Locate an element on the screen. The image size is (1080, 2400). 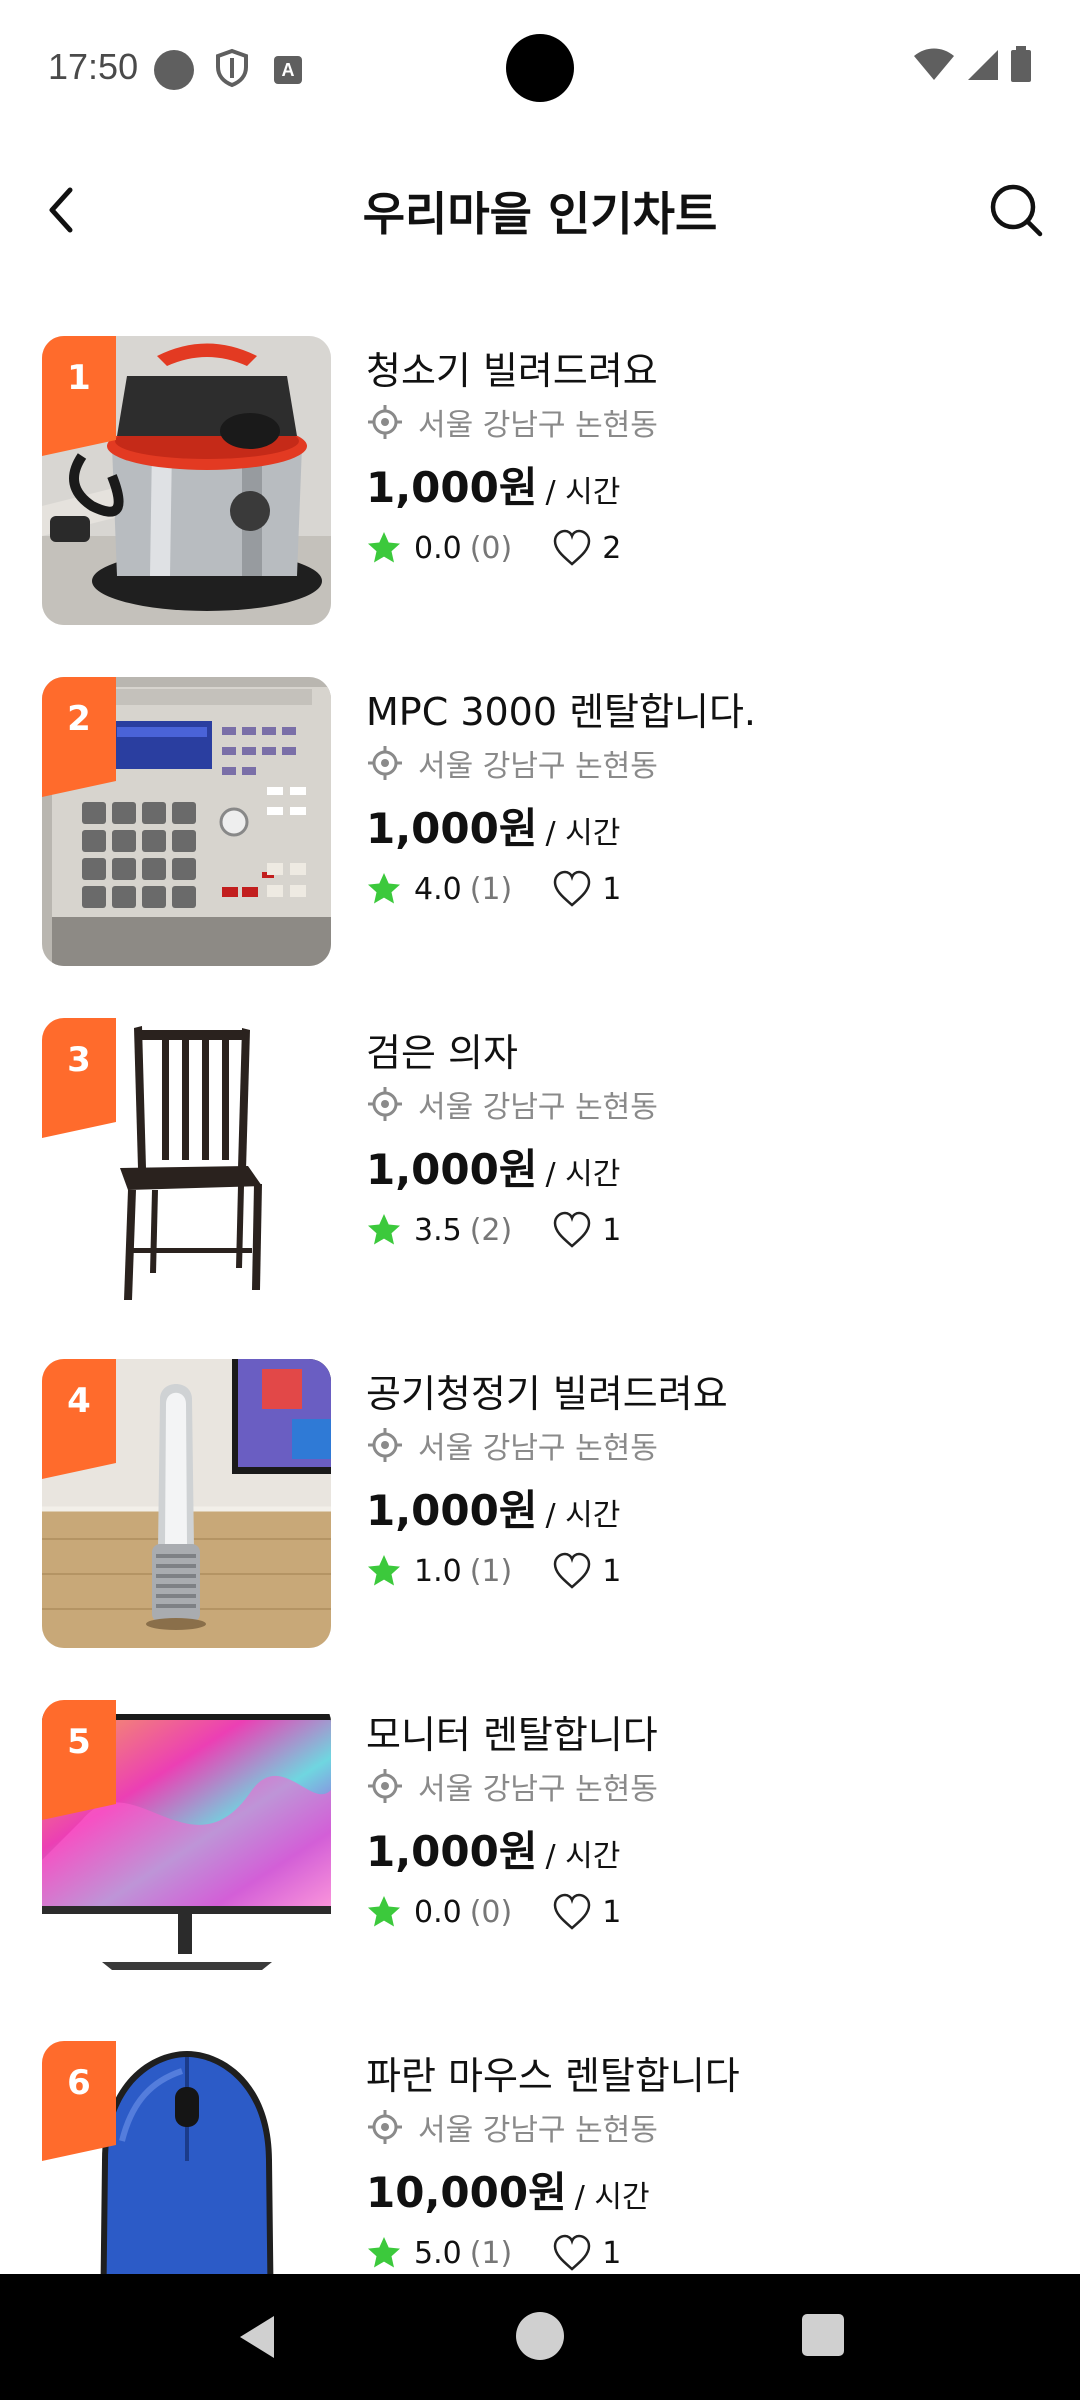
meta-row: 0.0 (0) 2 is located at coordinates (493, 548).